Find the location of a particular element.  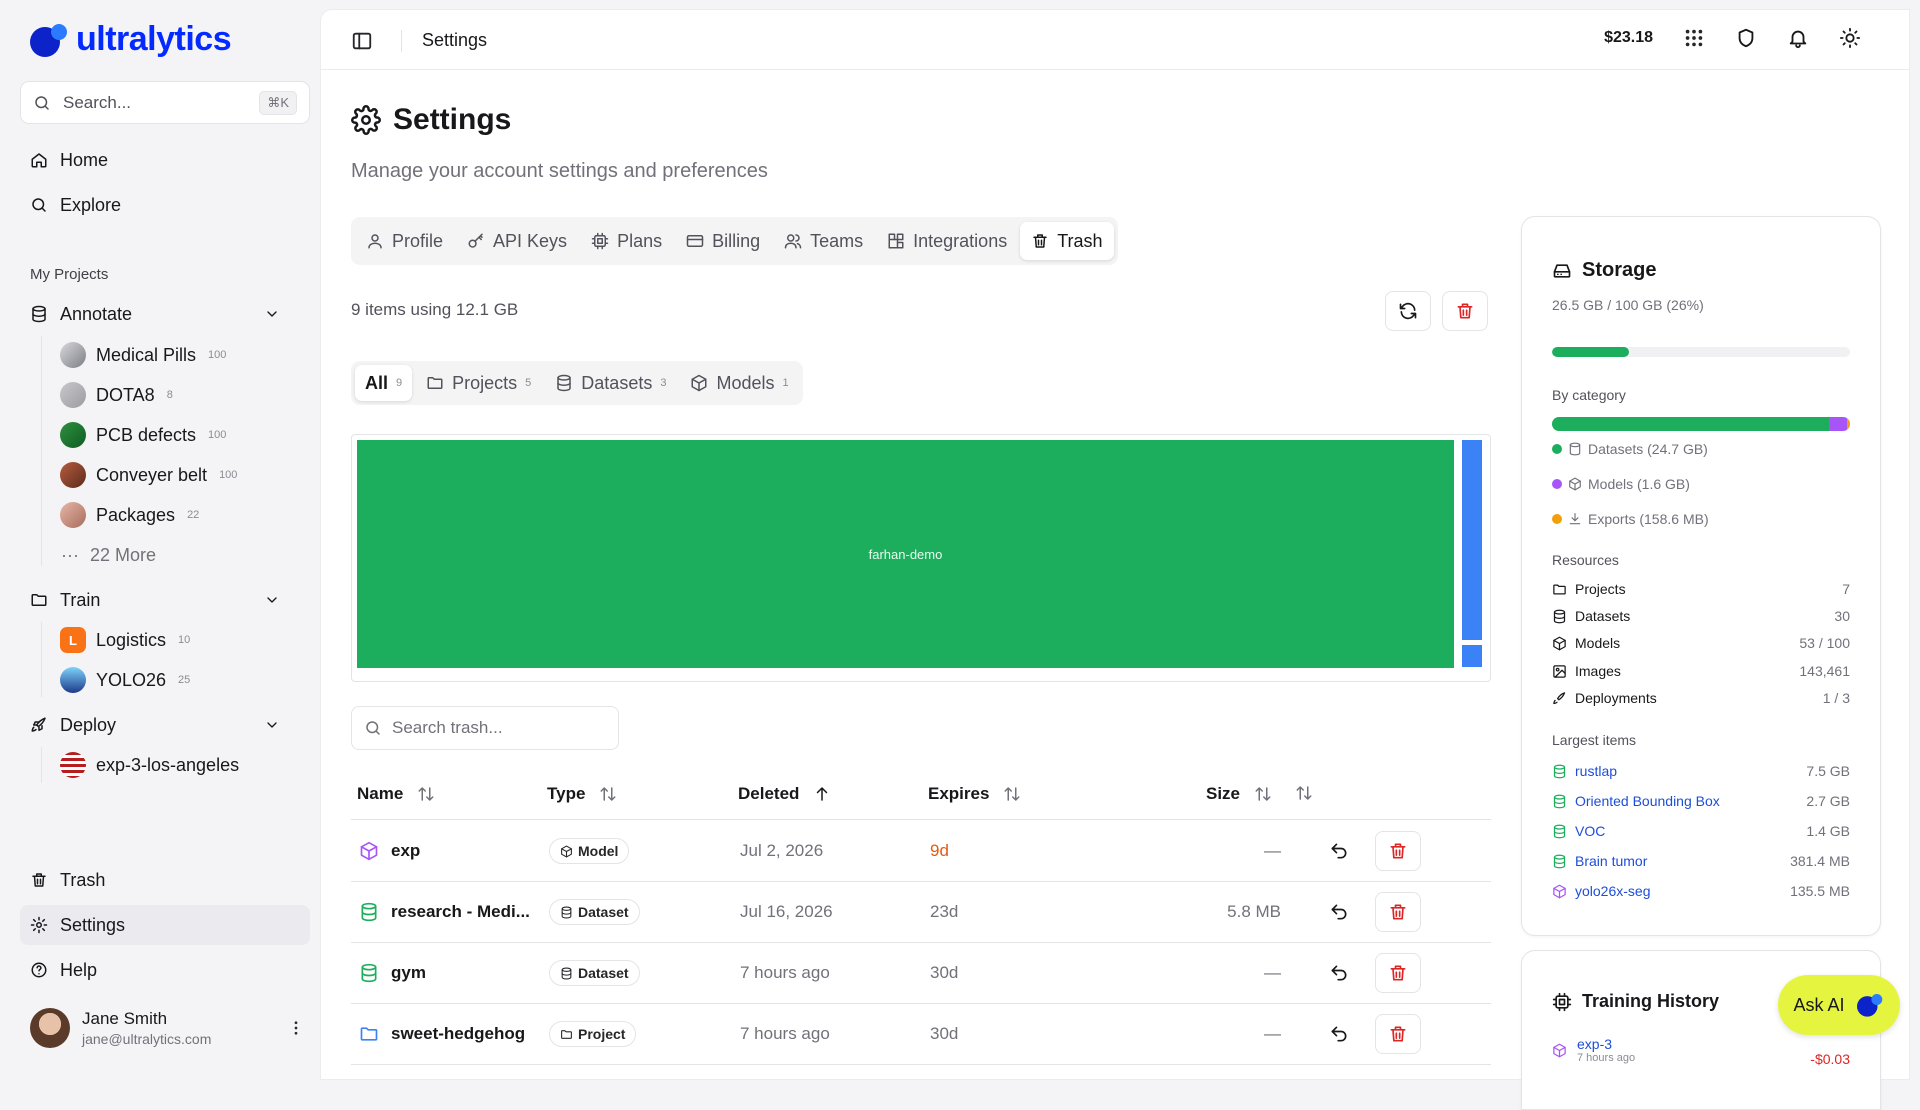

project-medical-pills: Medical Pills 100 is located at coordinates (143, 355).